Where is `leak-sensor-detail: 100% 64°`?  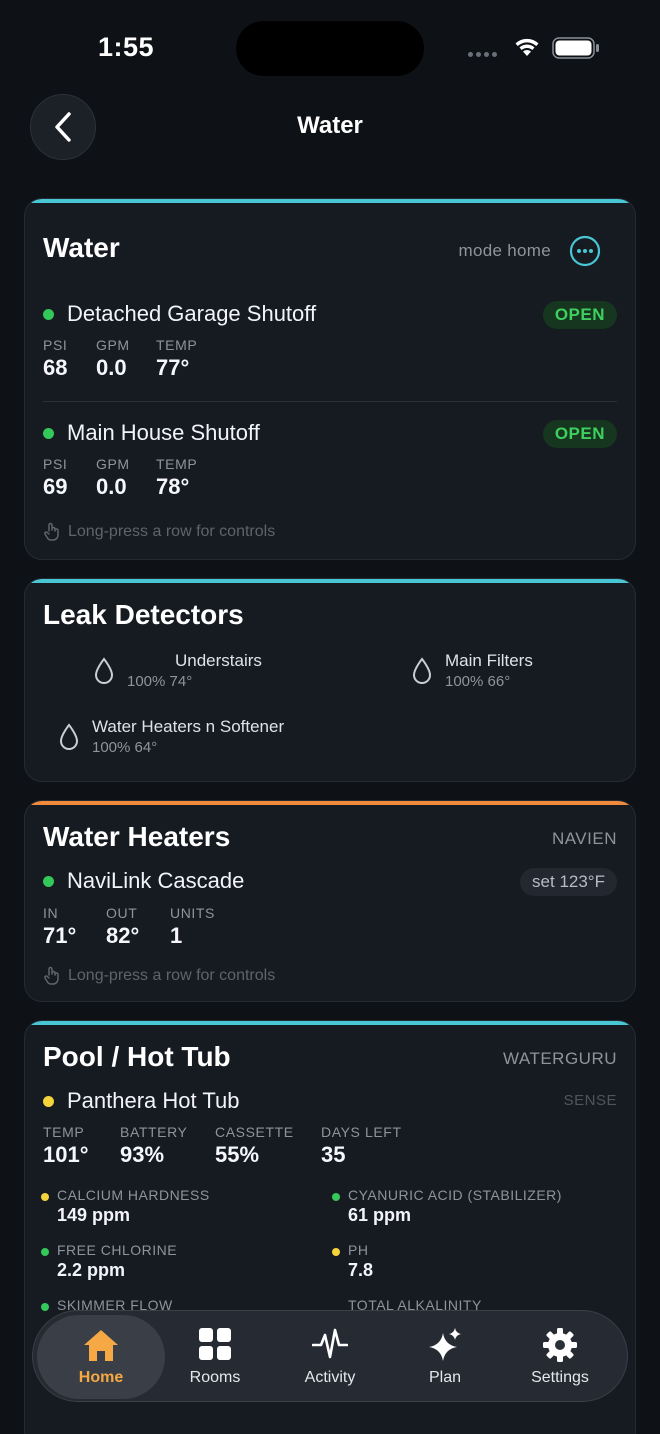
leak-sensor-detail: 100% 64° is located at coordinates (125, 747).